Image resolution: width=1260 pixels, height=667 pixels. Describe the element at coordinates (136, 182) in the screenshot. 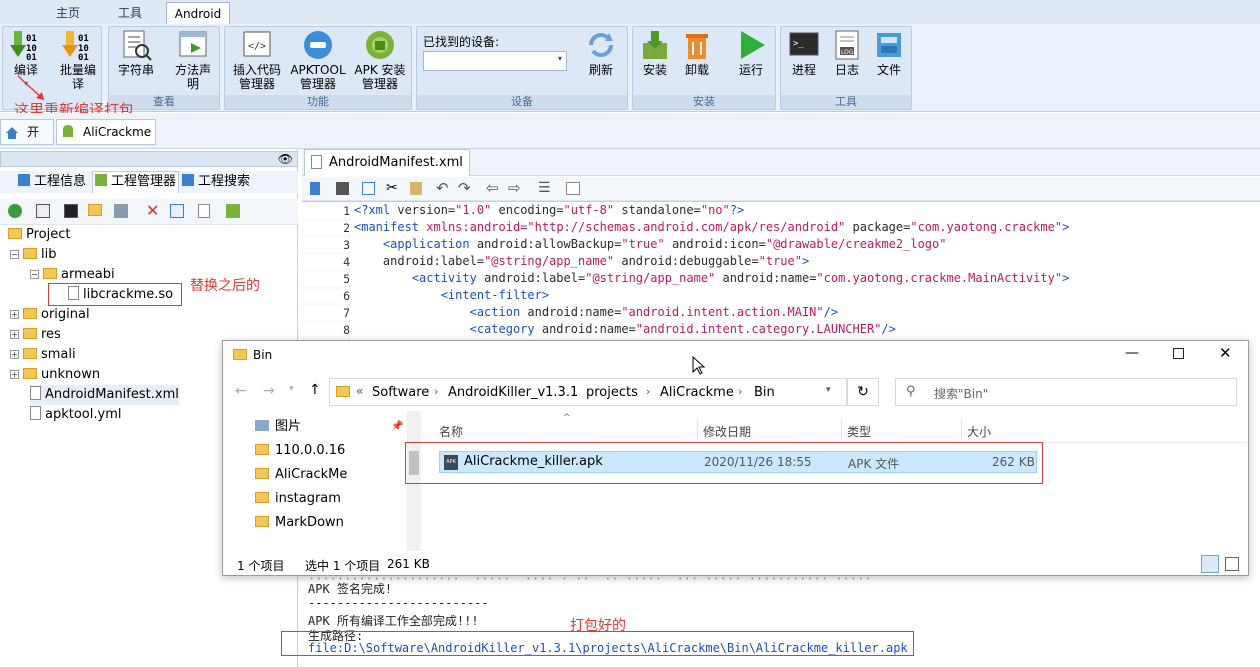

I see `tab-project-manager: 工程管理器` at that location.